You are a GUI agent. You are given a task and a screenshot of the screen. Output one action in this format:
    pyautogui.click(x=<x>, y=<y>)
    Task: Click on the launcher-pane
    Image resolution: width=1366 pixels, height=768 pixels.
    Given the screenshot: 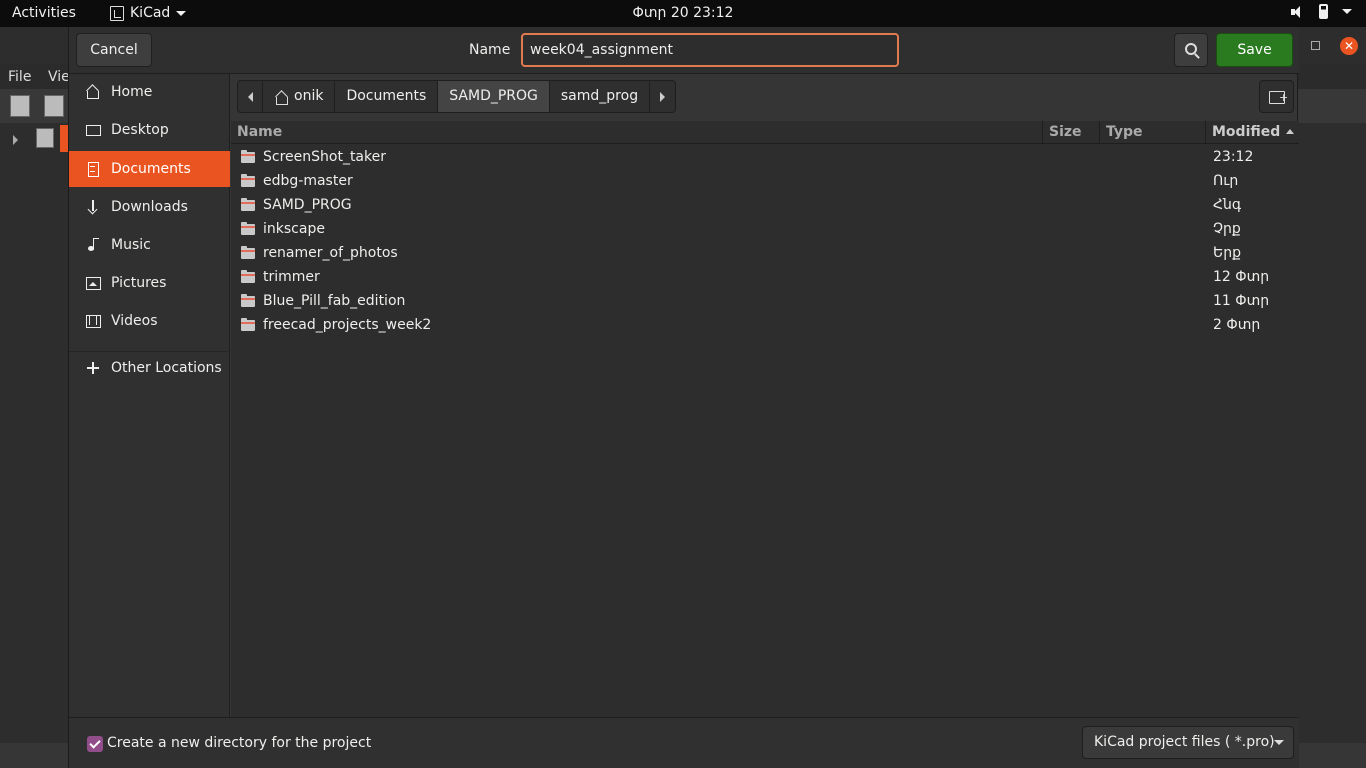 What is the action you would take?
    pyautogui.click(x=1332, y=106)
    